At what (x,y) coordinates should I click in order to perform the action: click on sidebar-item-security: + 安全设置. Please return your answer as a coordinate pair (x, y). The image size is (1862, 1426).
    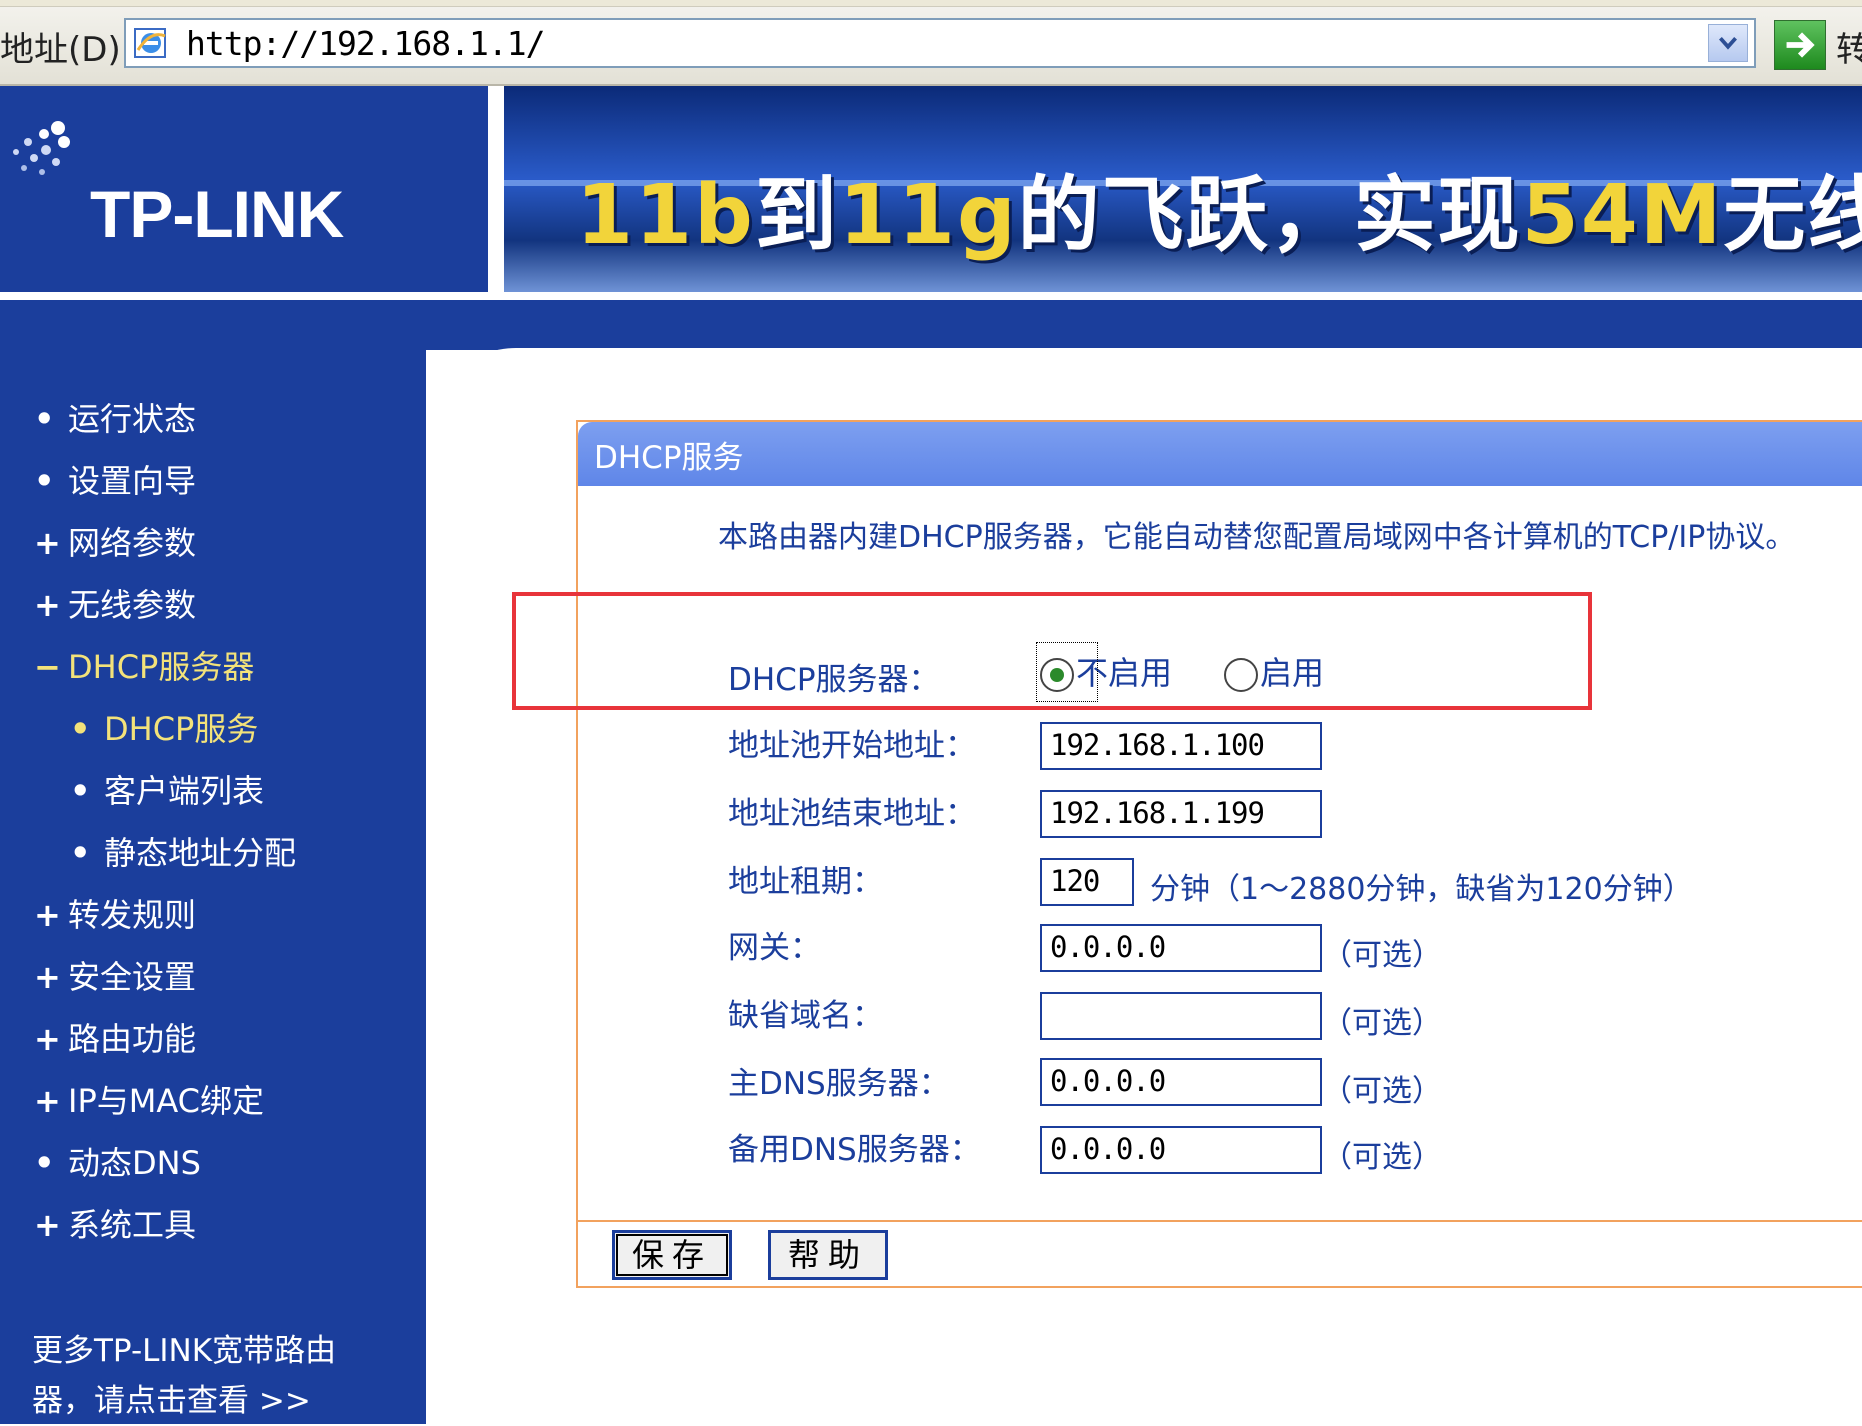
    Looking at the image, I should click on (115, 977).